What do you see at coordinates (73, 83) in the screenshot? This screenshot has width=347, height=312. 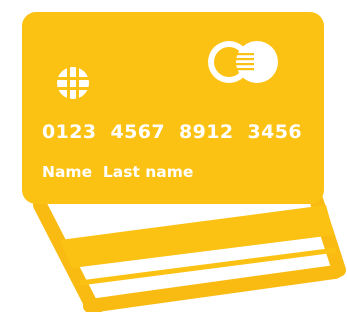 I see `chip-icon` at bounding box center [73, 83].